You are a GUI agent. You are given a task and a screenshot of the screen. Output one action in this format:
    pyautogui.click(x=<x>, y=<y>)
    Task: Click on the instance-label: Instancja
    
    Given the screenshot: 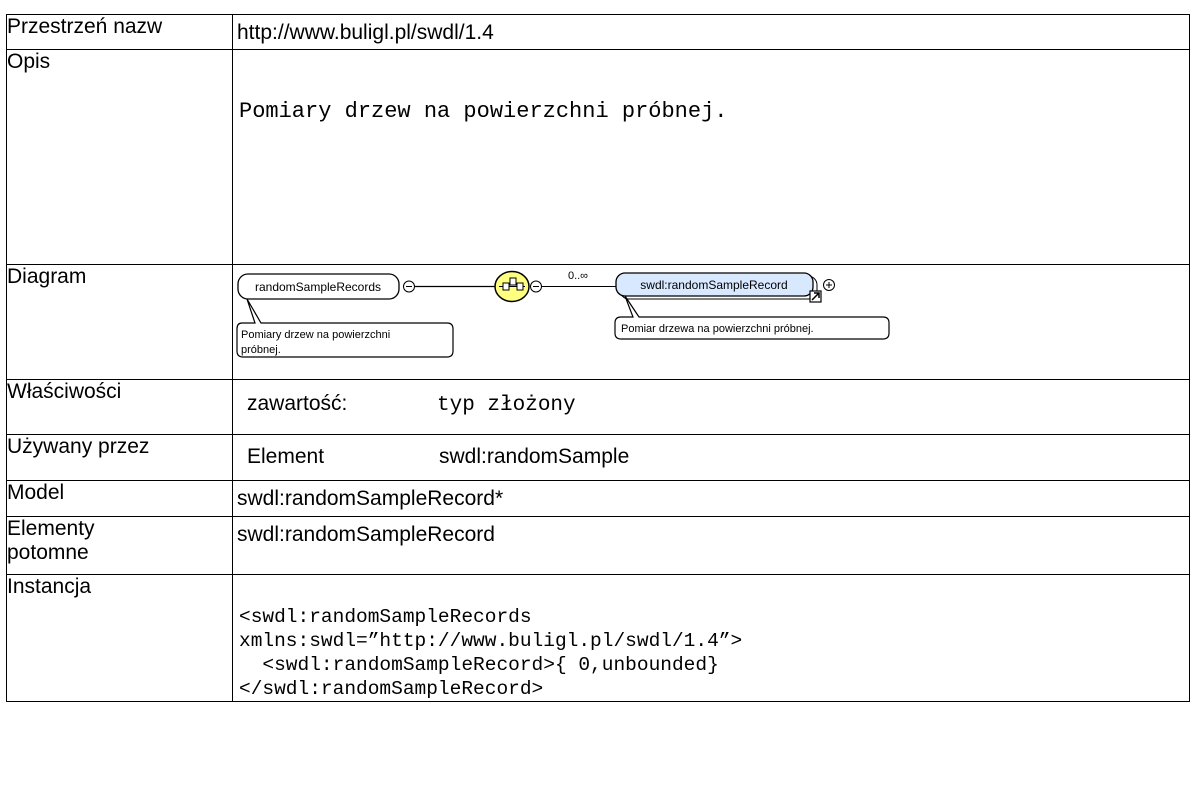 What is the action you would take?
    pyautogui.click(x=119, y=638)
    